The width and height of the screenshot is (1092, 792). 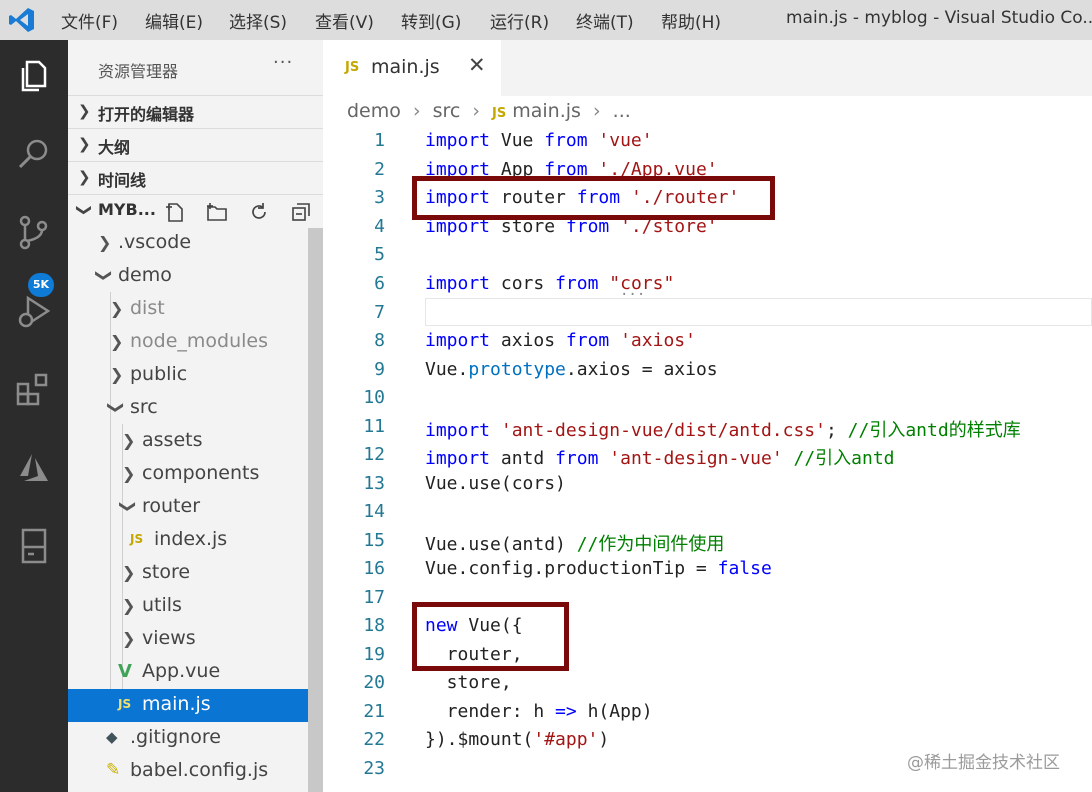 What do you see at coordinates (546, 111) in the screenshot?
I see `breadcrumb-main-js: main.js` at bounding box center [546, 111].